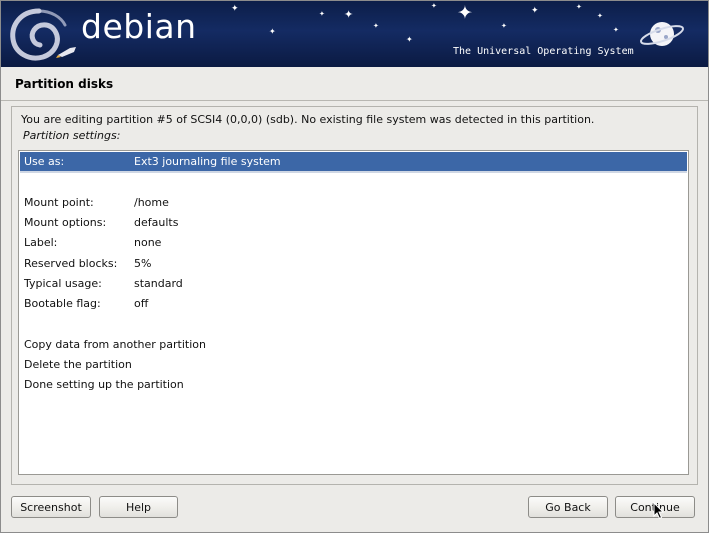 The image size is (709, 533). I want to click on rocket-icon, so click(66, 52).